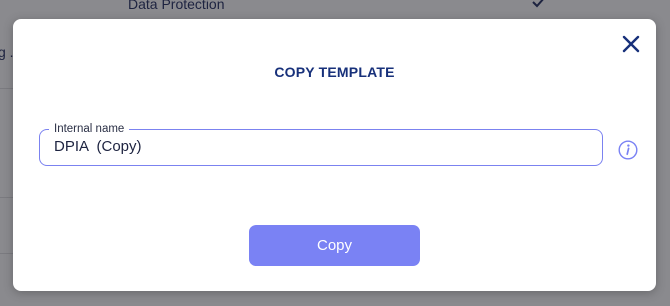 This screenshot has height=306, width=670. What do you see at coordinates (538, 4) in the screenshot?
I see `checkmark-icon` at bounding box center [538, 4].